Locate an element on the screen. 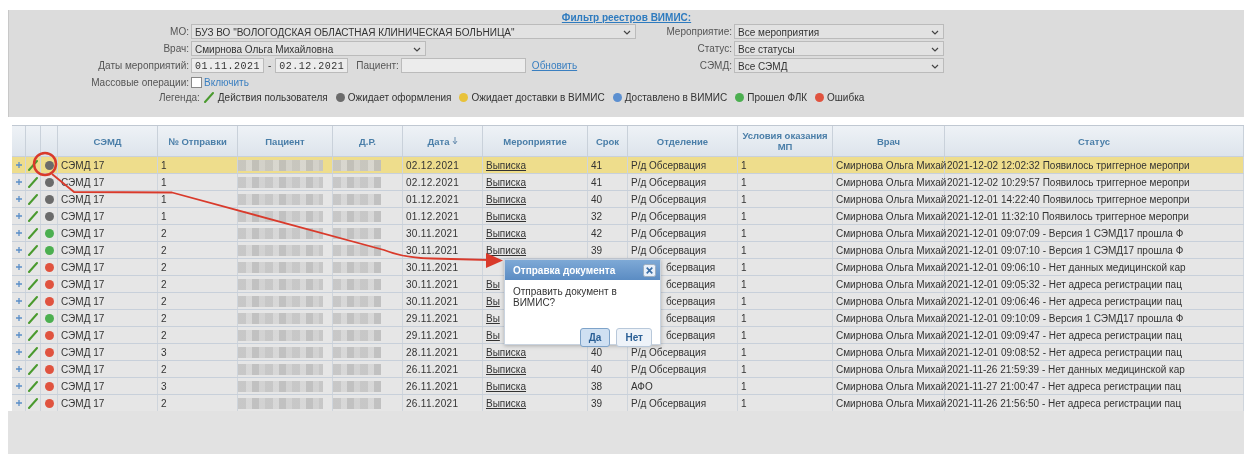  column-header: Срок is located at coordinates (607, 141).